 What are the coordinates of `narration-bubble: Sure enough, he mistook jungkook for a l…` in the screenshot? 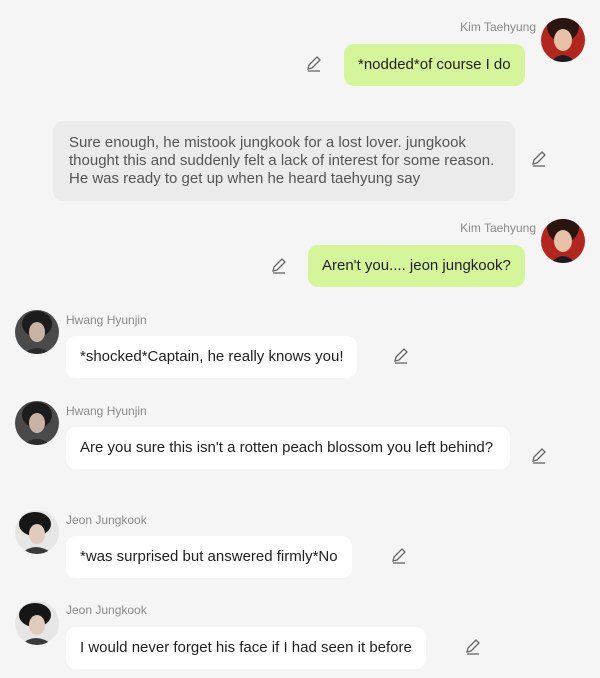 It's located at (284, 161).